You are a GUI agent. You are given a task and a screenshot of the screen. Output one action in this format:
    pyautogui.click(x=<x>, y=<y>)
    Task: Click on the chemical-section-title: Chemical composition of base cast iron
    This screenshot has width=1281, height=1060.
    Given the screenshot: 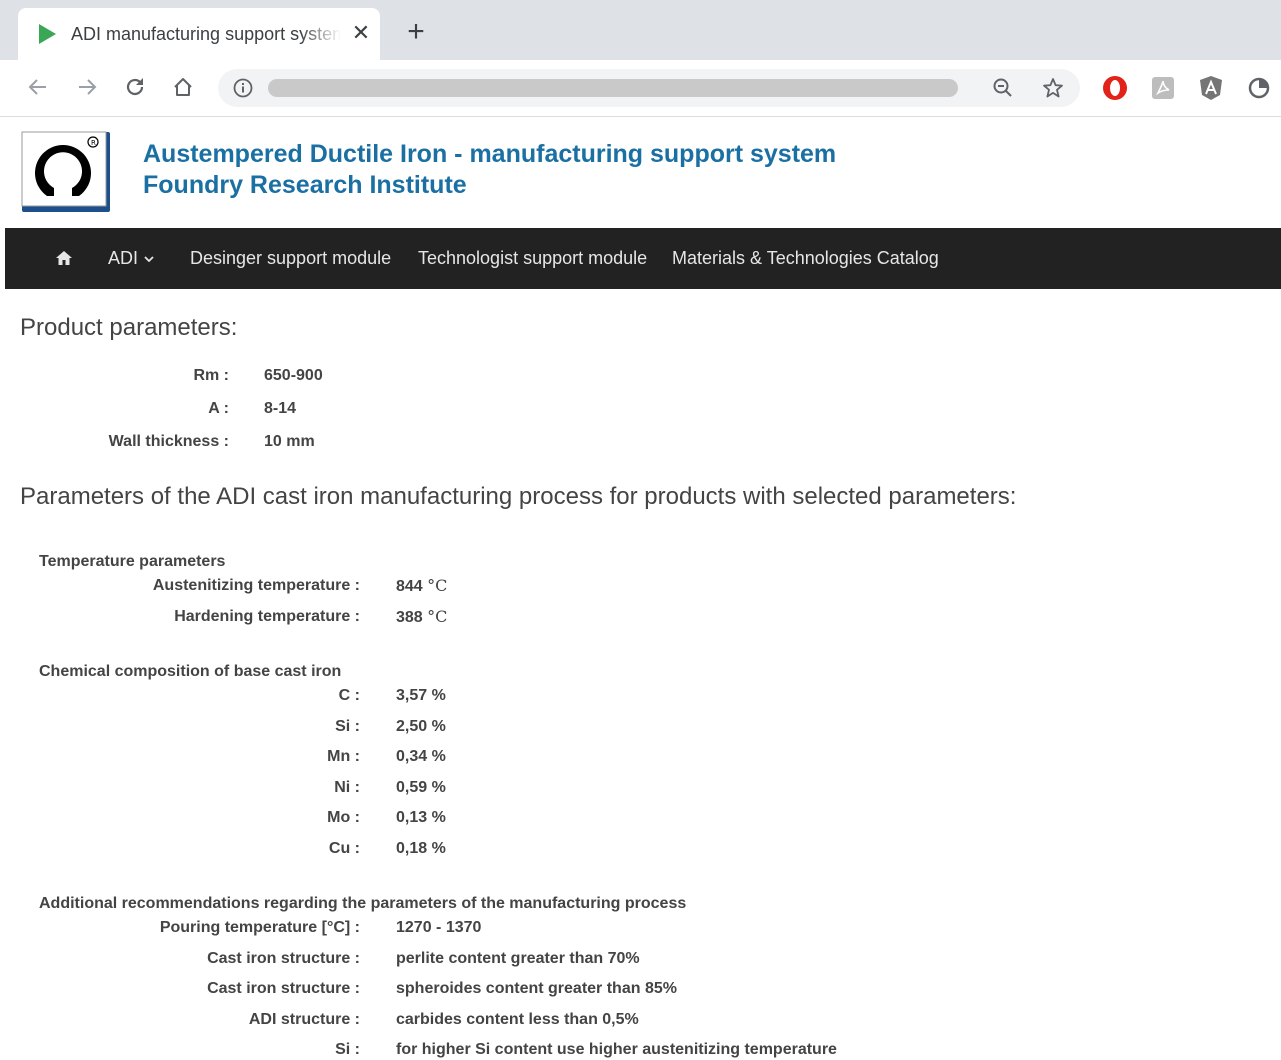 What is the action you would take?
    pyautogui.click(x=190, y=671)
    